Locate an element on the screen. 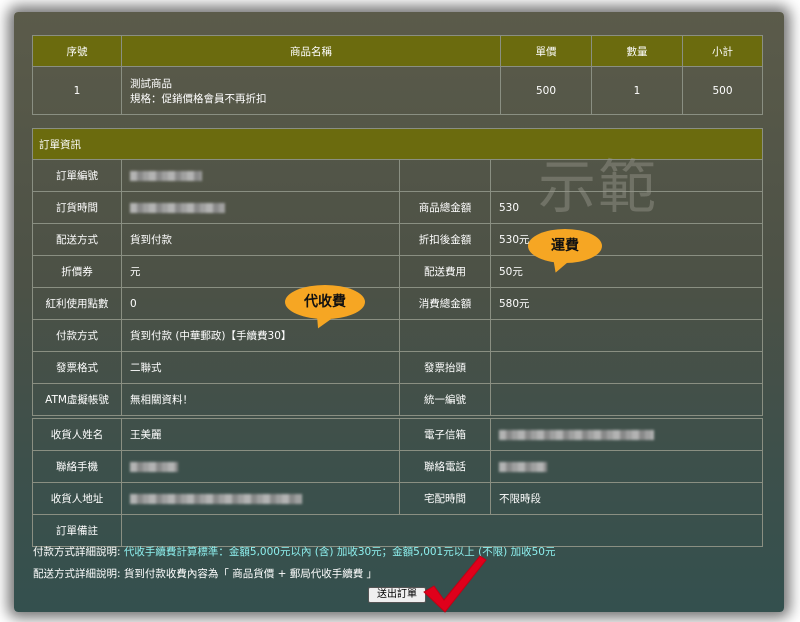 This screenshot has height=622, width=800. table-row: 付款方式 貨到付款 (中華郵政)【手續費30】 is located at coordinates (397, 335).